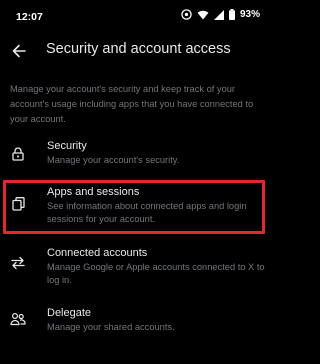 The image size is (320, 364). Describe the element at coordinates (97, 253) in the screenshot. I see `menu-item-title: Connected accounts` at that location.